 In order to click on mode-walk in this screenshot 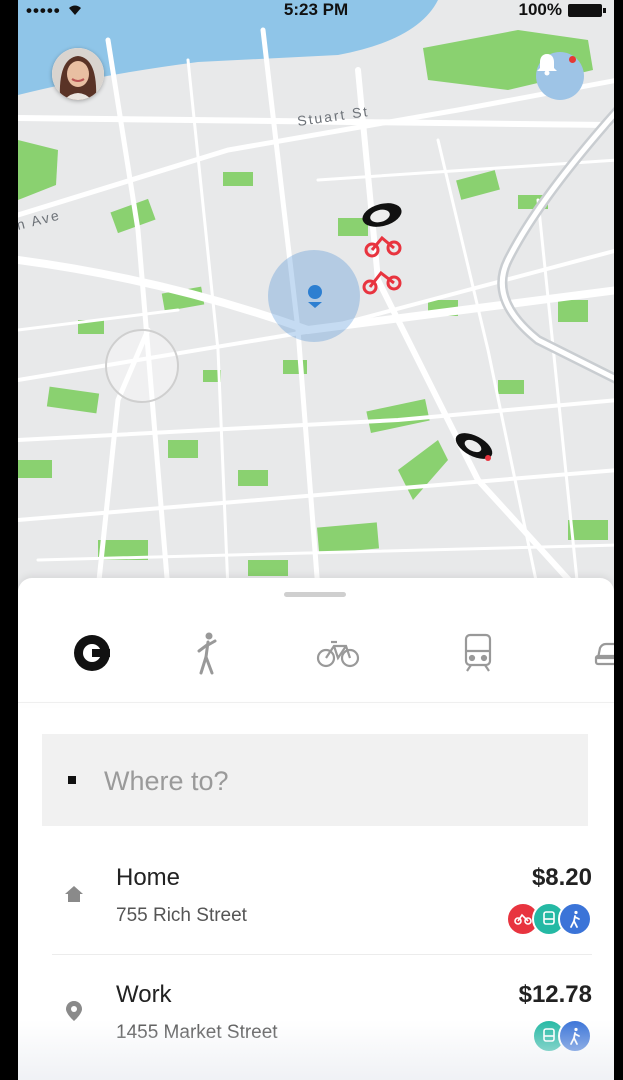, I will do `click(208, 653)`.